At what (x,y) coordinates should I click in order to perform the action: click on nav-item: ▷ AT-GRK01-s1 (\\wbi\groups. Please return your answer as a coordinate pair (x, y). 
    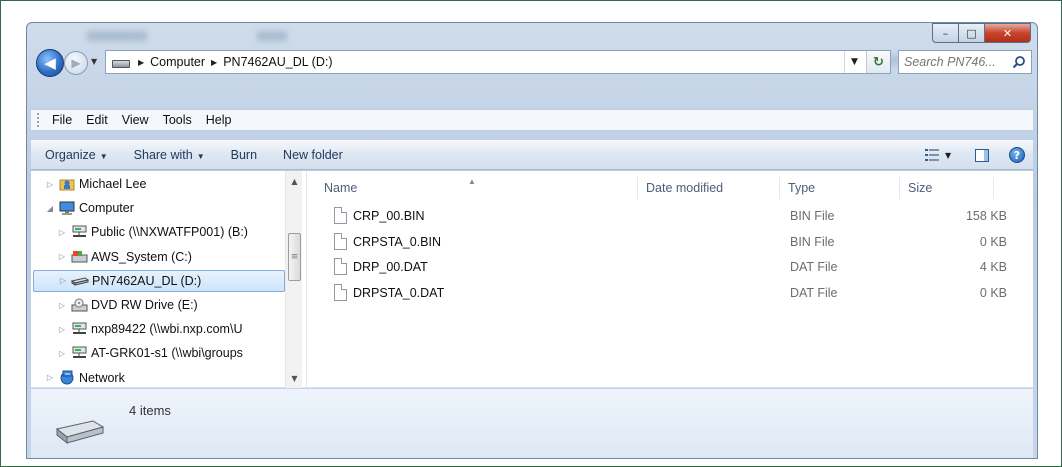
    Looking at the image, I should click on (137, 353).